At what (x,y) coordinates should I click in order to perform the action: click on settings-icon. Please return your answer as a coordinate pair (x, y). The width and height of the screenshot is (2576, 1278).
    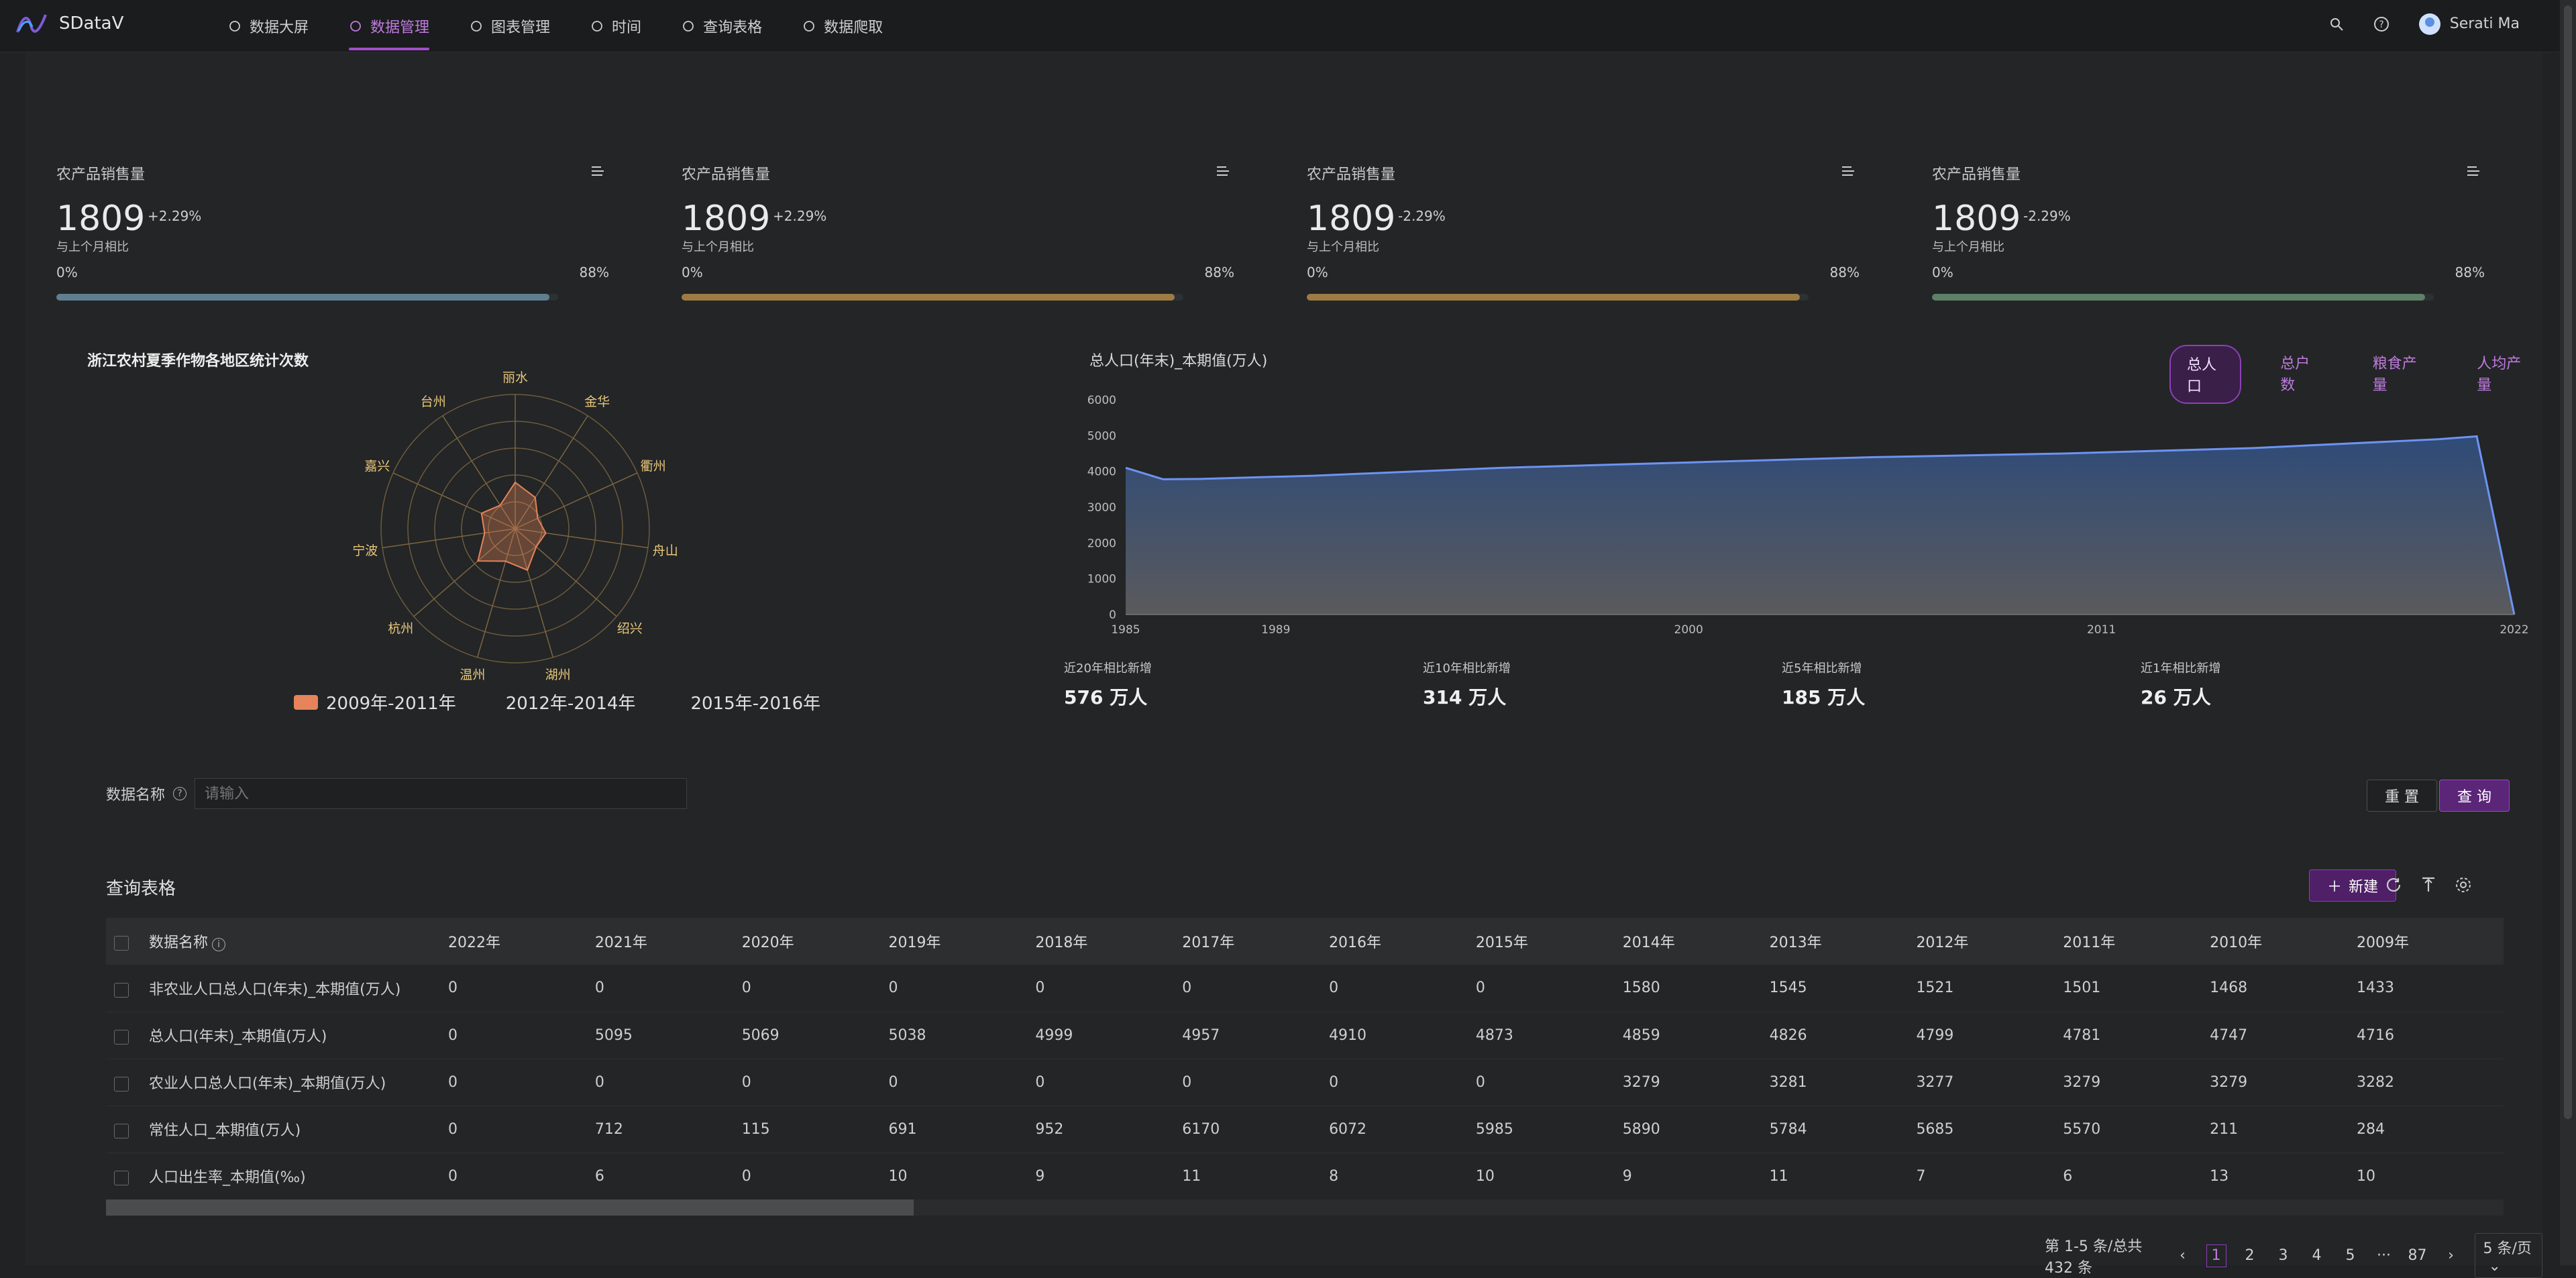
    Looking at the image, I should click on (2463, 885).